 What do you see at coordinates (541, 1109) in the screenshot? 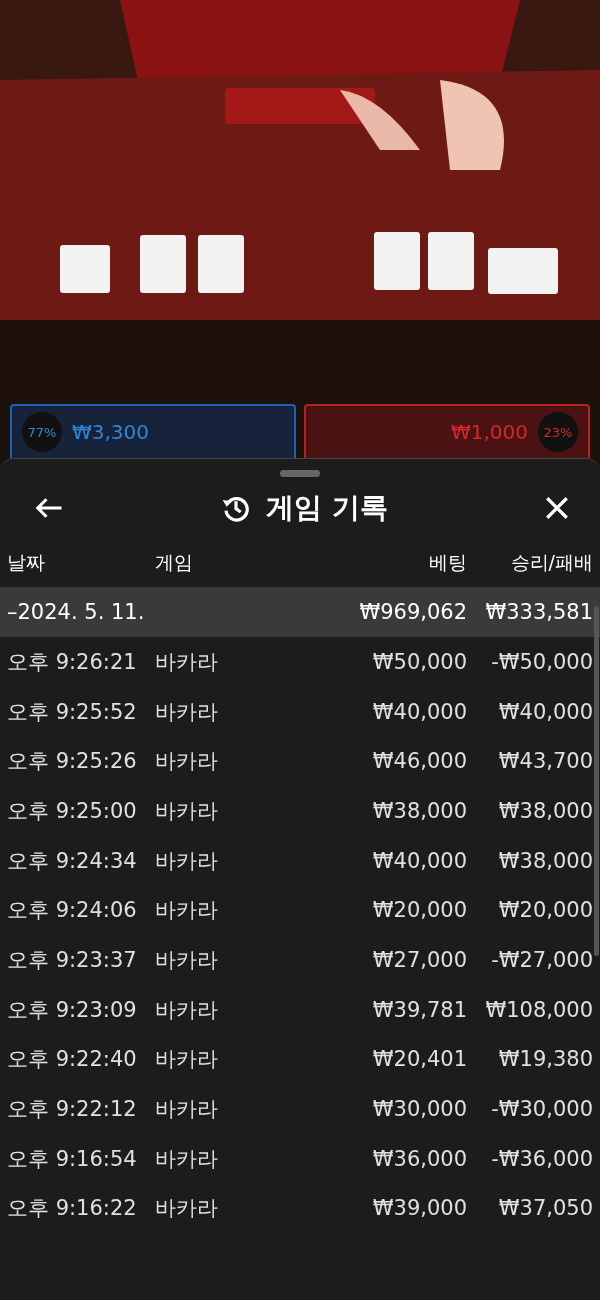
I see `result-cell-text: -₩30,000` at bounding box center [541, 1109].